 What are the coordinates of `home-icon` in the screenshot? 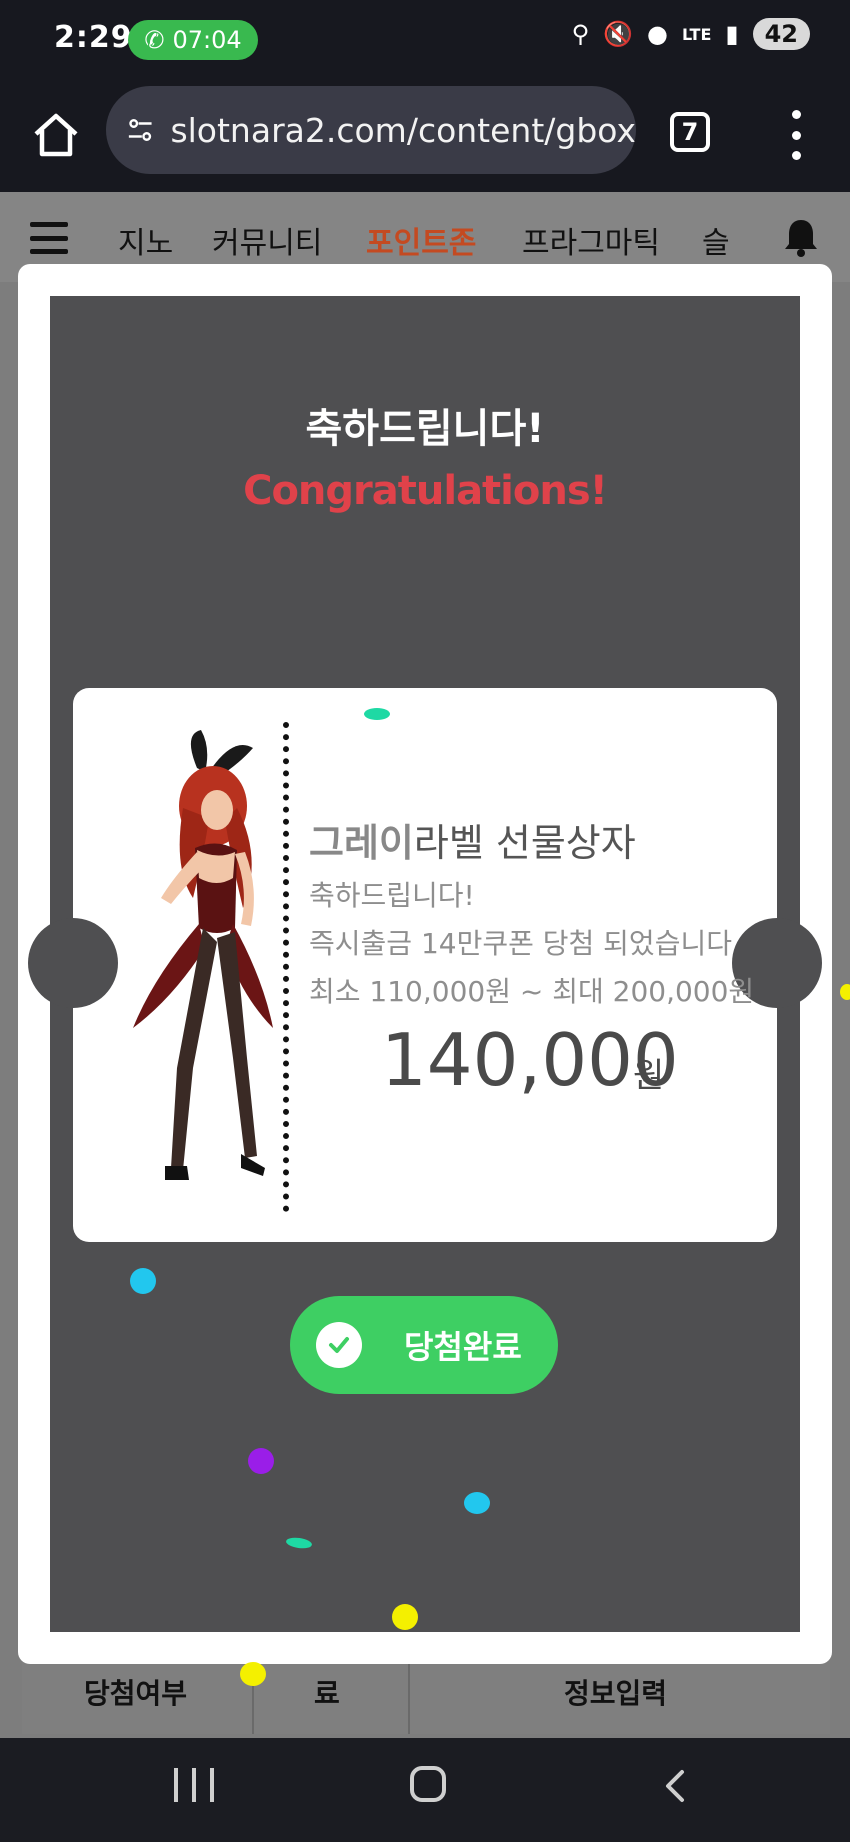 It's located at (56, 134).